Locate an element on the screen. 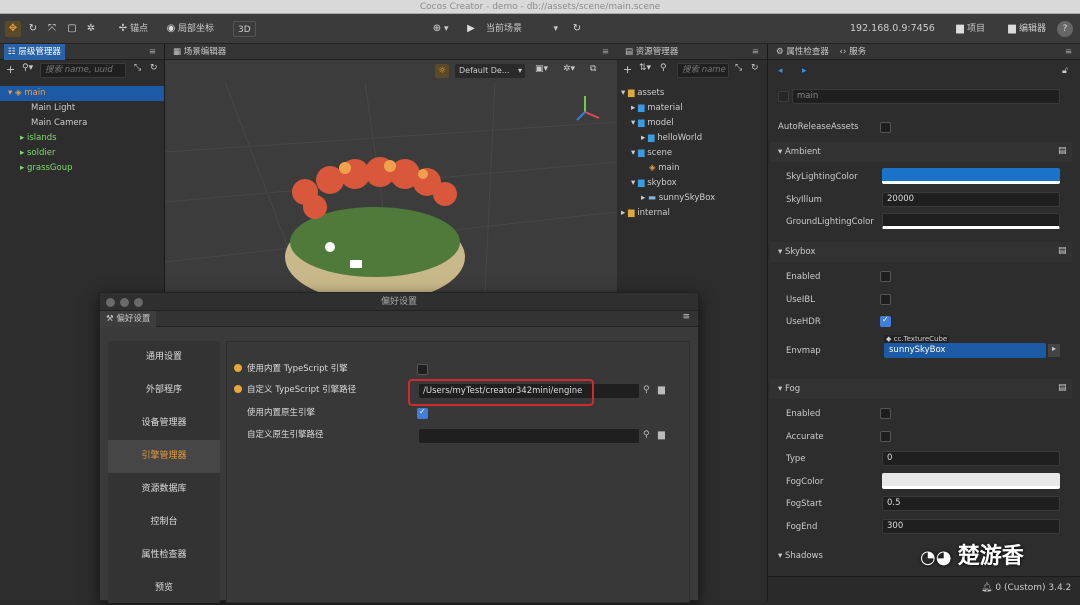  preview-ip: 192.168.0.9:7456 is located at coordinates (892, 29).